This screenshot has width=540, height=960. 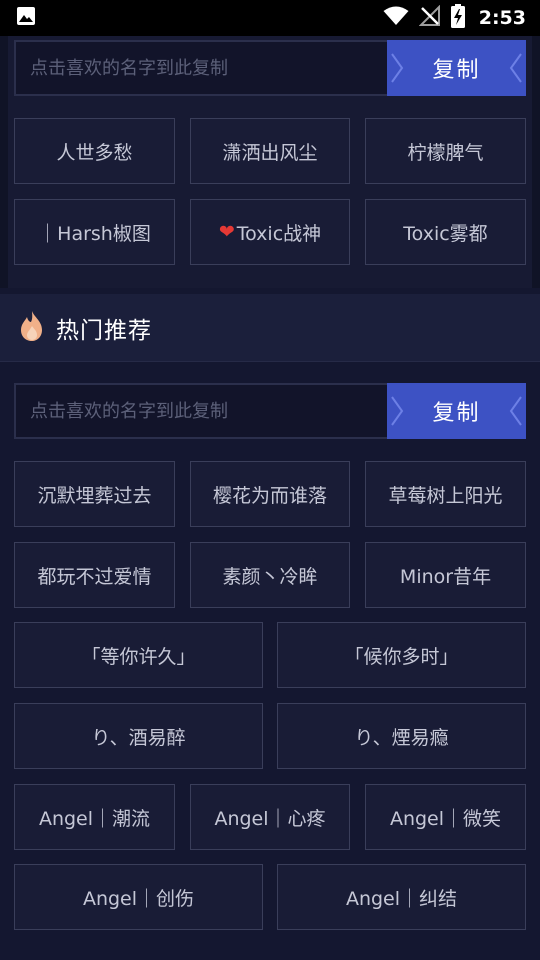 What do you see at coordinates (445, 151) in the screenshot?
I see `name-tag: 柠檬脾气` at bounding box center [445, 151].